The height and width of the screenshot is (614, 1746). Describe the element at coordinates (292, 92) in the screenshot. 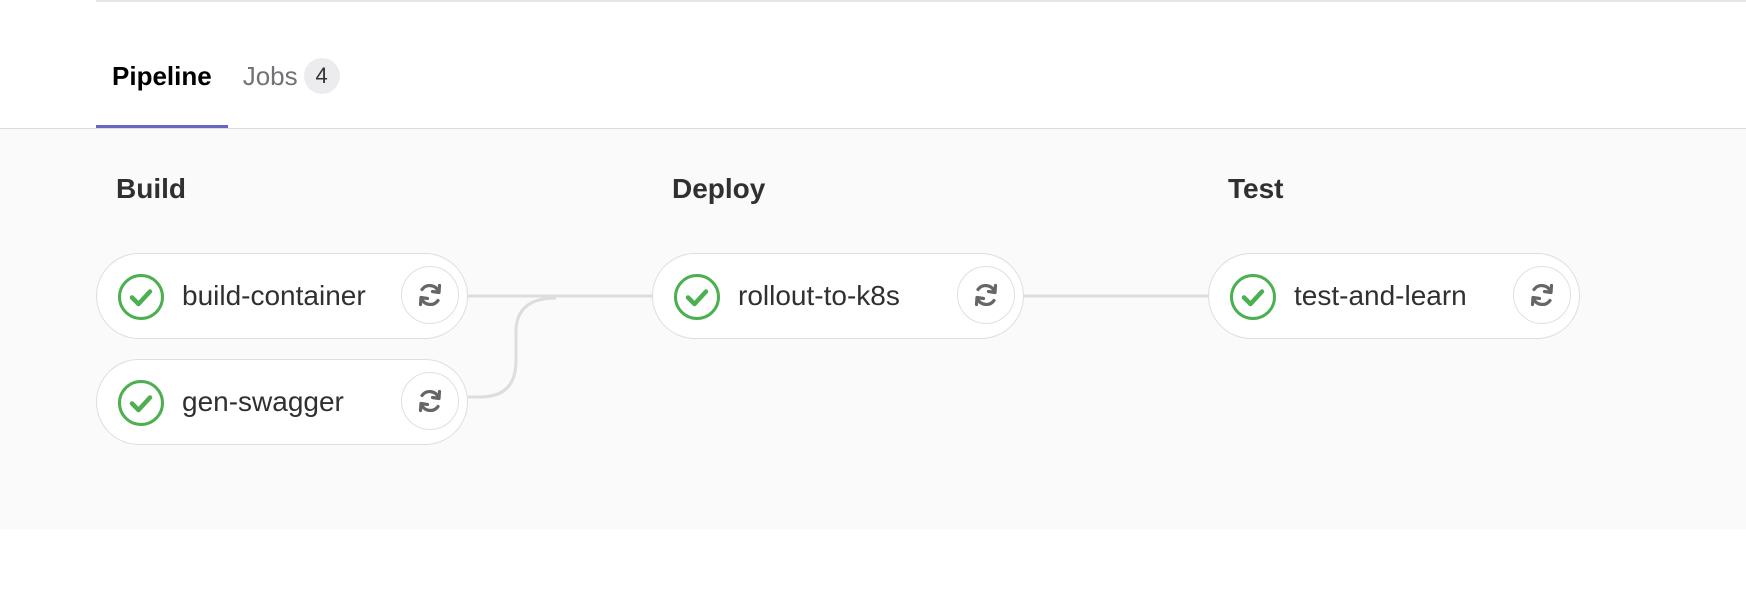

I see `tab-jobs: Jobs 4` at that location.